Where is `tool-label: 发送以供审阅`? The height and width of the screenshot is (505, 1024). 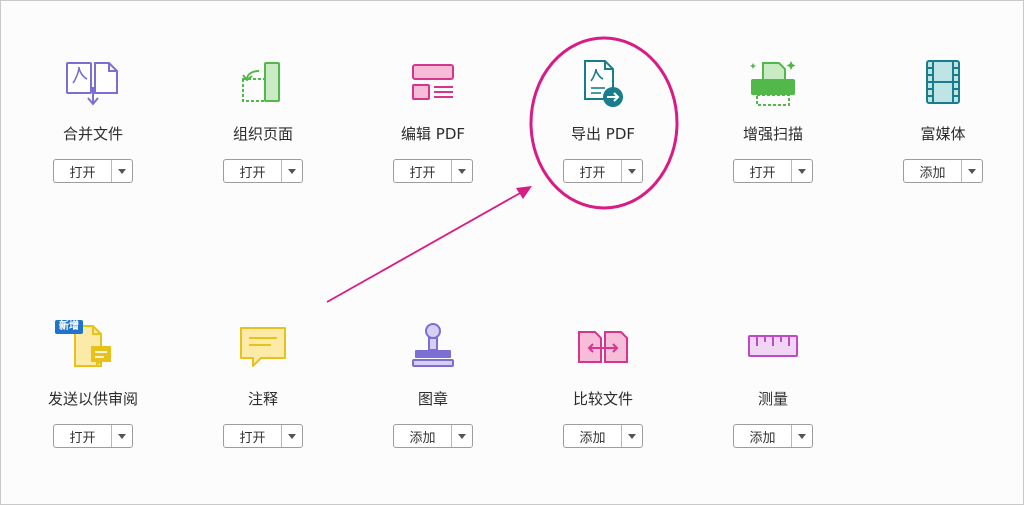
tool-label: 发送以供审阅 is located at coordinates (92, 399).